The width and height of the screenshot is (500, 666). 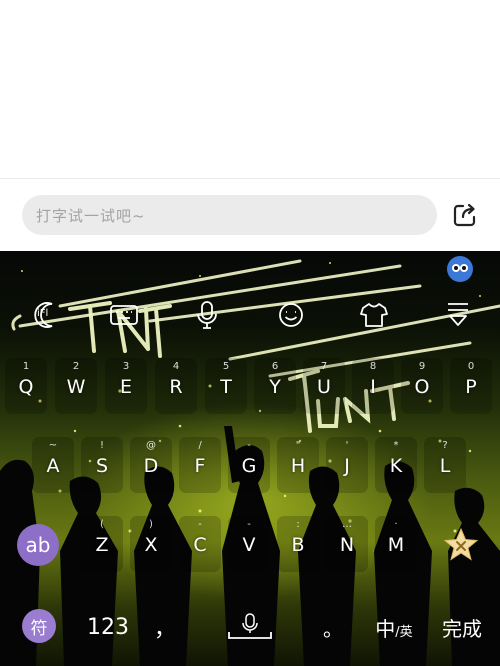 What do you see at coordinates (53, 445) in the screenshot?
I see `key-hint: ~` at bounding box center [53, 445].